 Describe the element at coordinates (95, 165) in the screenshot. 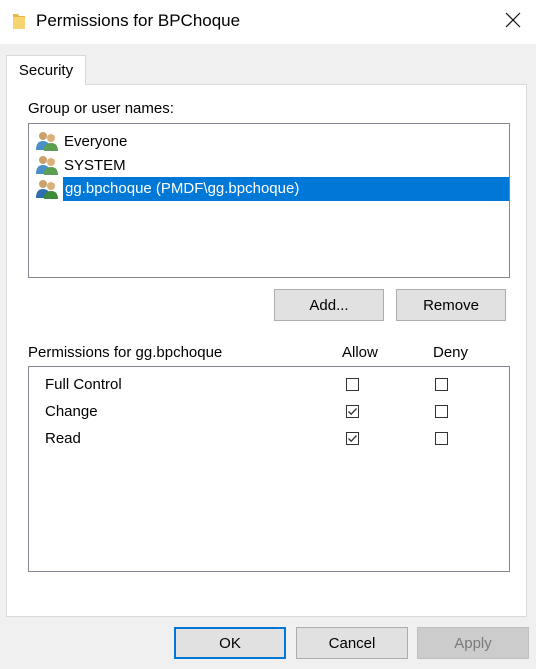

I see `user-name: SYSTEM` at that location.